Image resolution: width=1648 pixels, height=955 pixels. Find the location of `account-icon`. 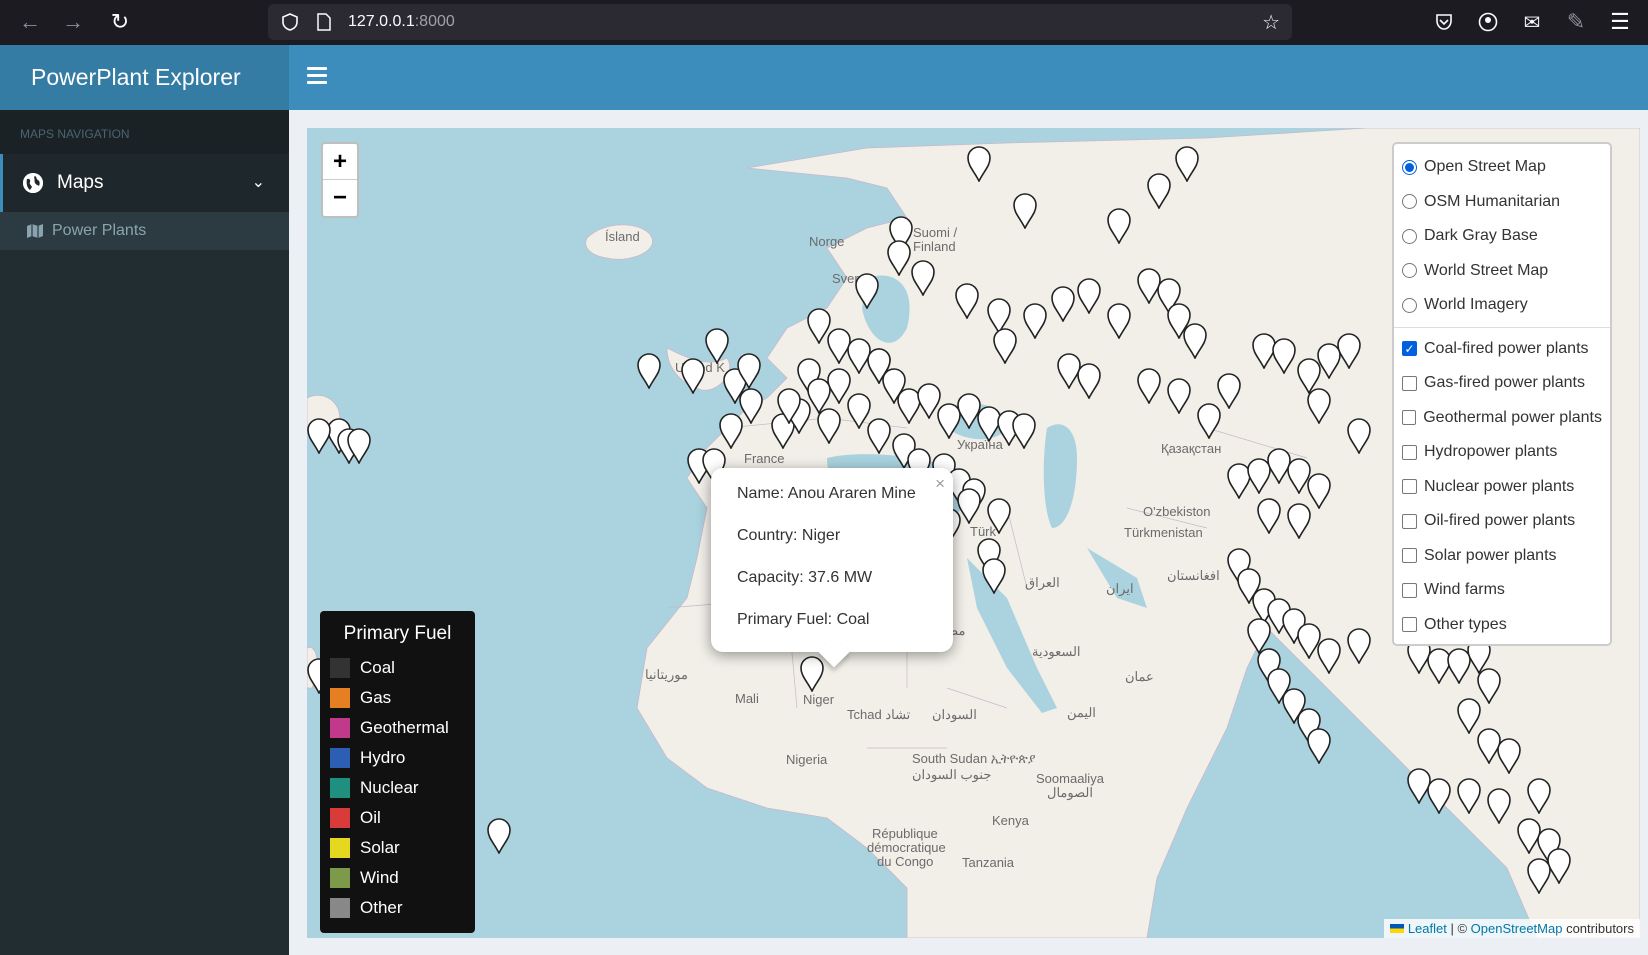

account-icon is located at coordinates (1488, 22).